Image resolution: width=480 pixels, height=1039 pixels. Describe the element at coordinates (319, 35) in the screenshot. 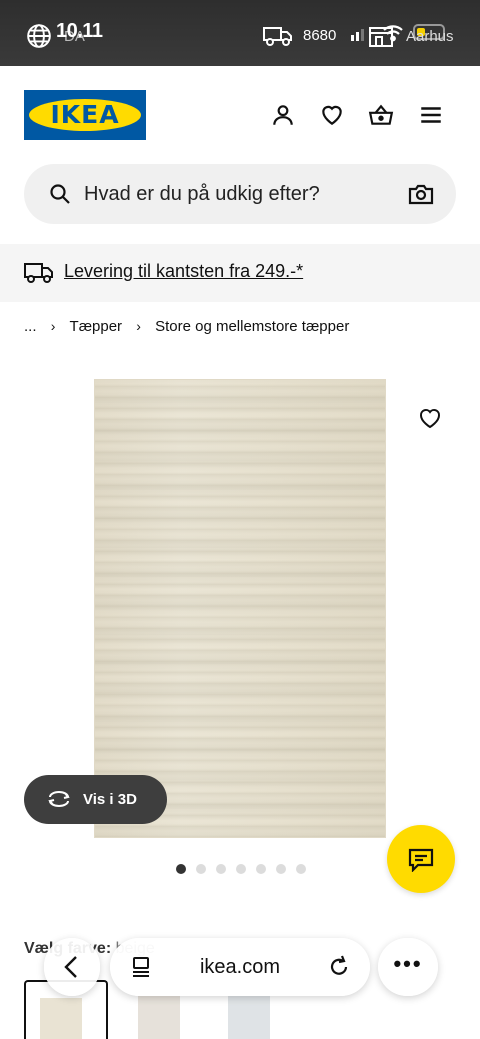

I see `postal-code: 8680` at that location.